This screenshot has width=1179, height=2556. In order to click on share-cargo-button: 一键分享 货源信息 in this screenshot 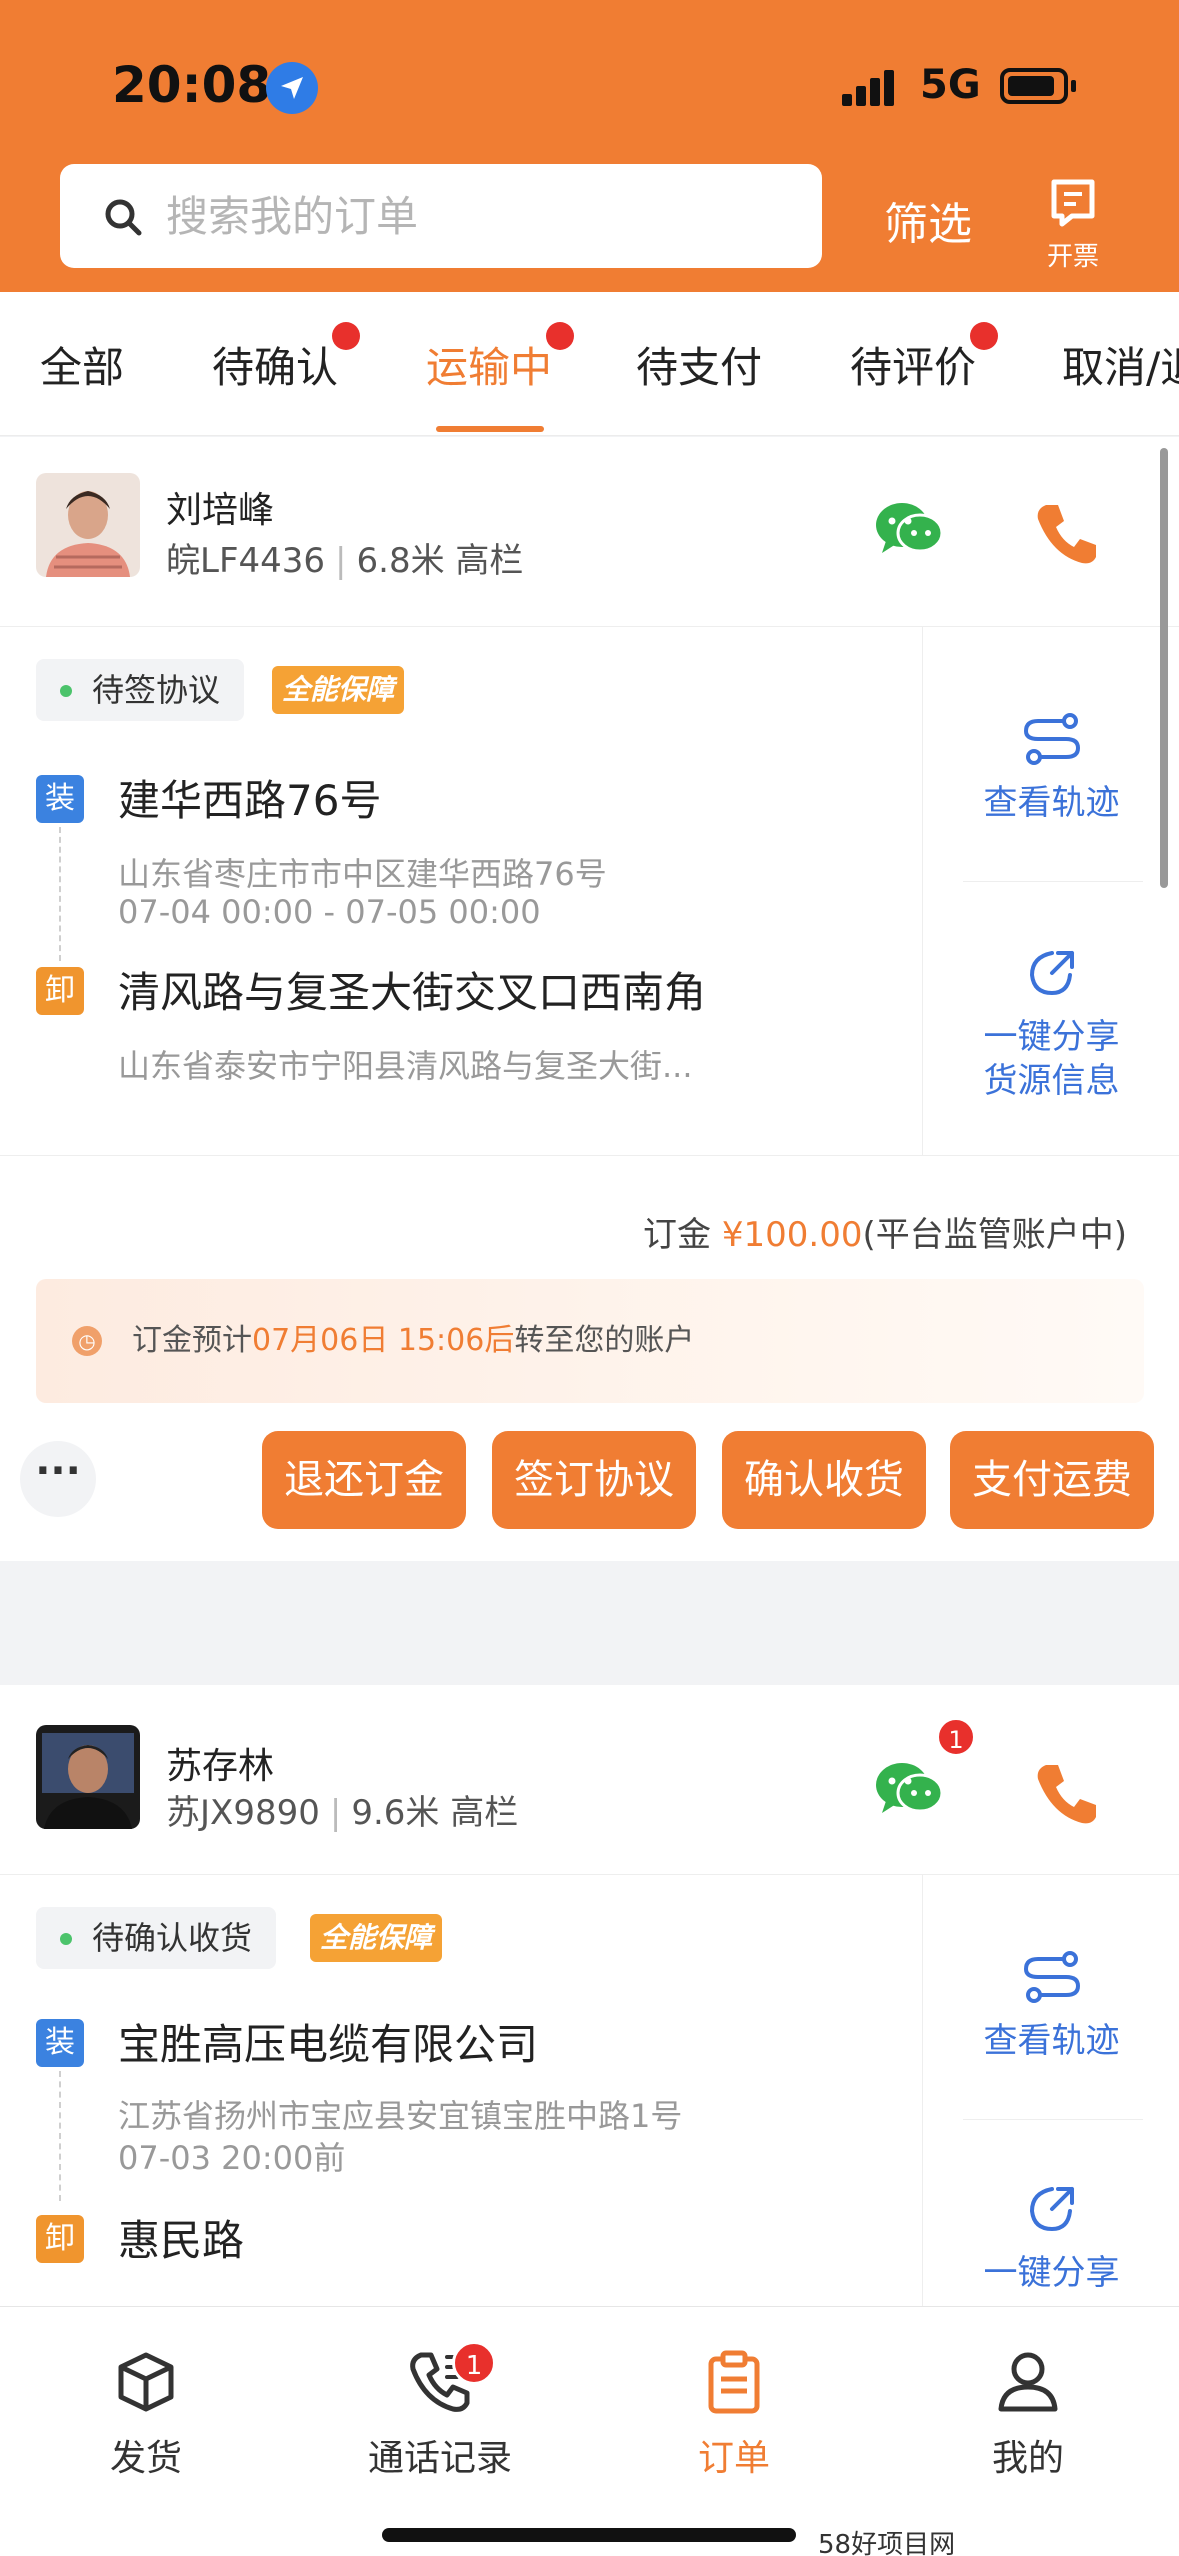, I will do `click(1051, 1024)`.